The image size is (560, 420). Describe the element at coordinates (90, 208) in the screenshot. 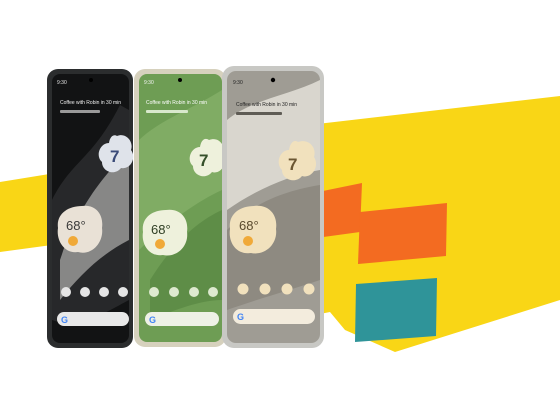

I see `phone-obsidian: 9:30 Coffee with Robin in 30 min 7 68° G` at that location.